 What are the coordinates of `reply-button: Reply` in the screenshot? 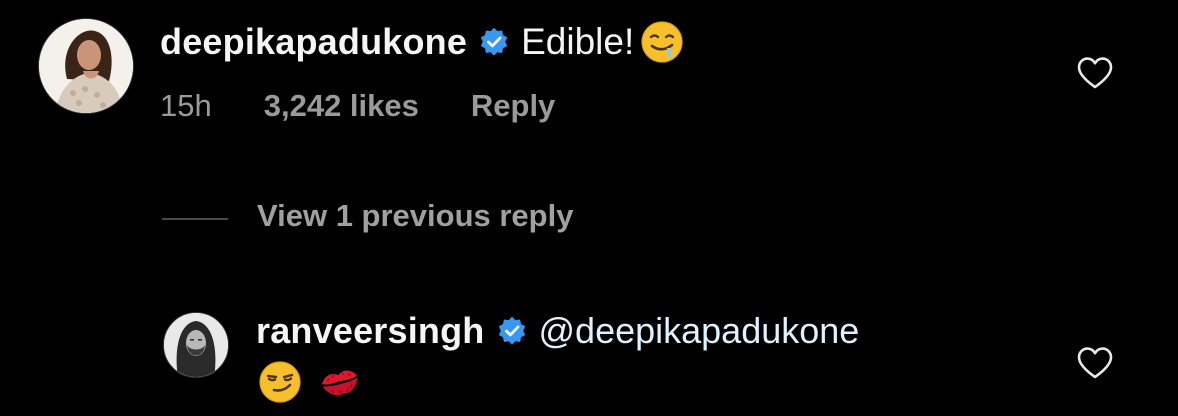 It's located at (513, 106).